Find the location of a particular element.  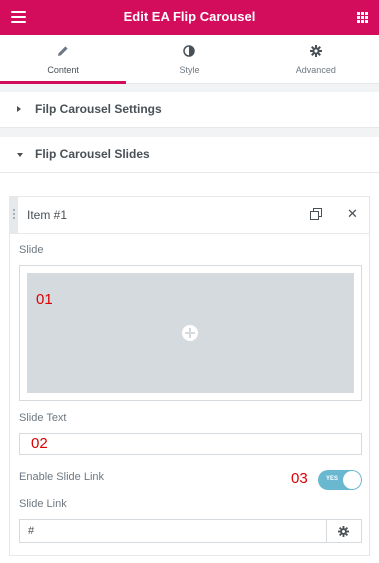

toggle-knob is located at coordinates (352, 480).